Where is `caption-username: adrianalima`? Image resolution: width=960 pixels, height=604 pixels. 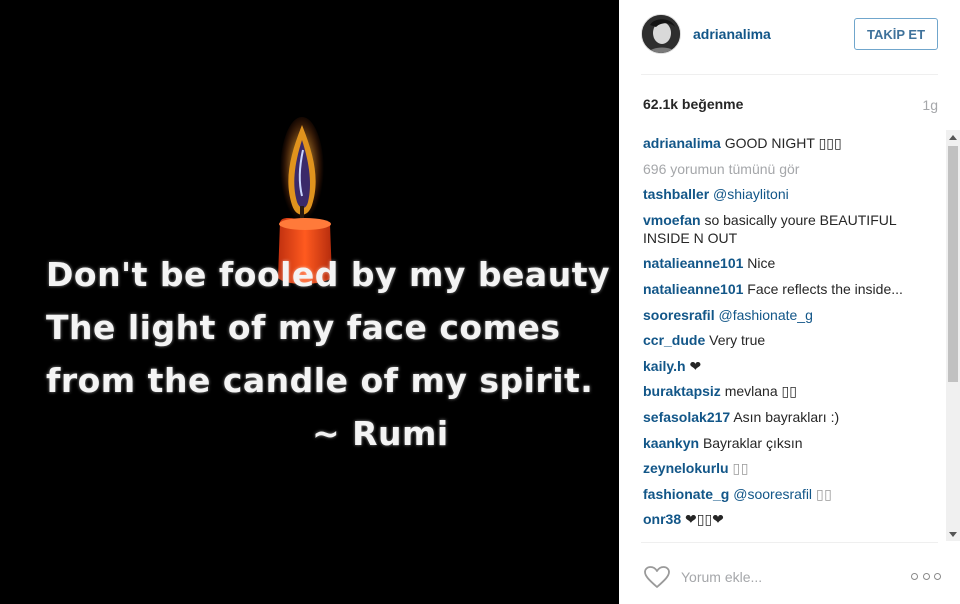
caption-username: adrianalima is located at coordinates (682, 143).